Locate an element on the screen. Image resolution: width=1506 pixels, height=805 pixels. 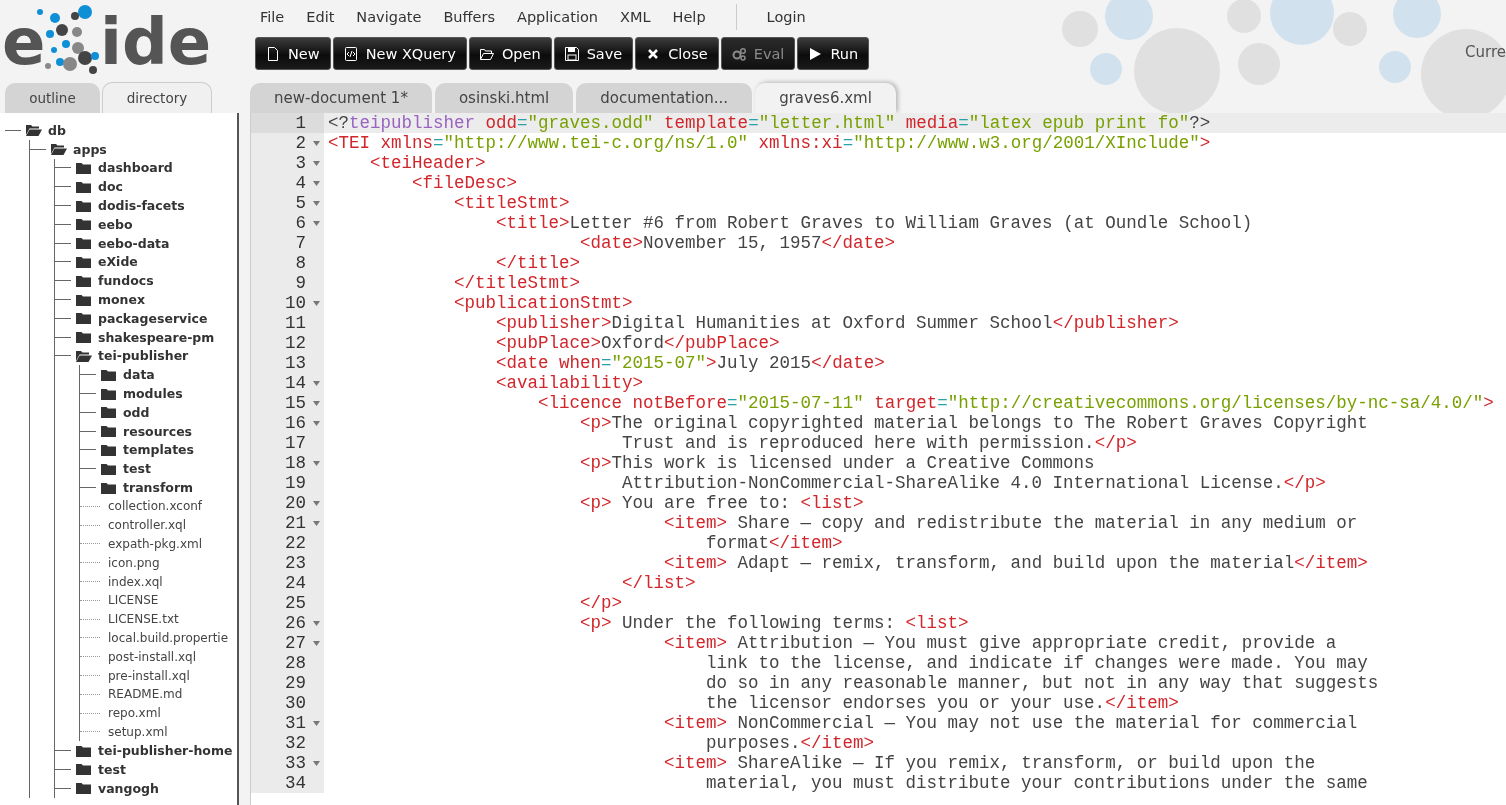
folder-label: apps is located at coordinates (90, 149).